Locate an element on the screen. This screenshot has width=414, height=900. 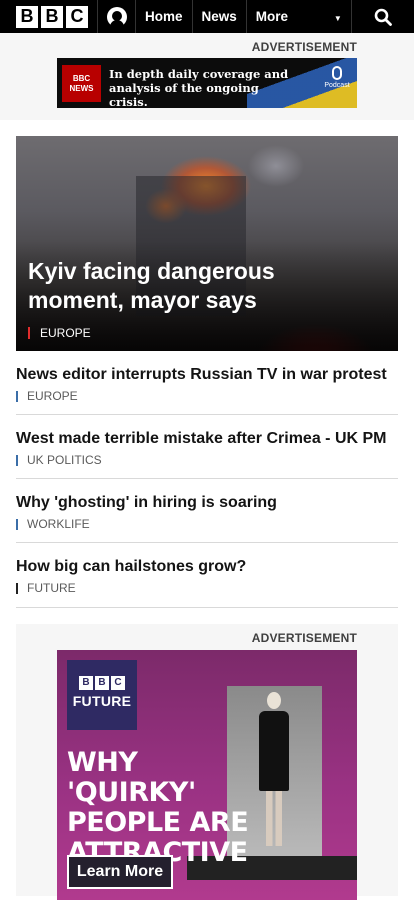
story-headline: Why 'ghosting' in hiring is soaring is located at coordinates (207, 503).